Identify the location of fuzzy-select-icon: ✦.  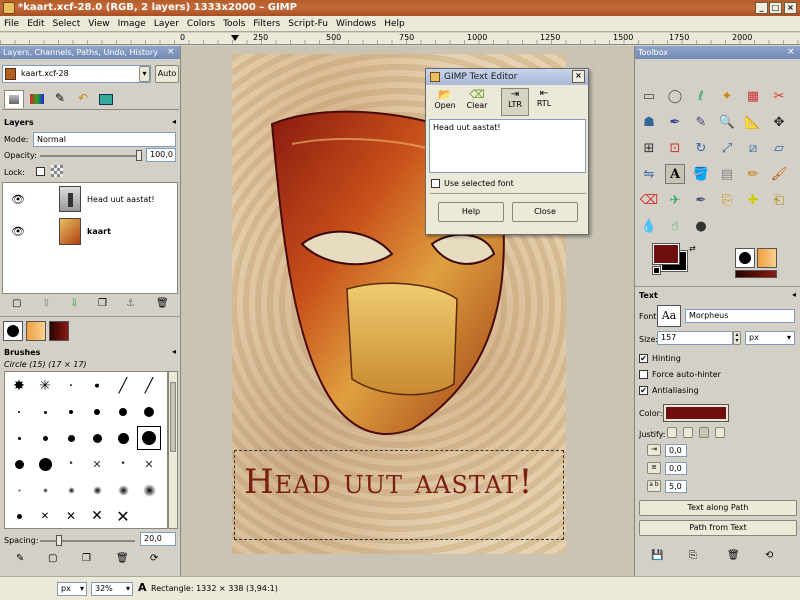
(727, 96).